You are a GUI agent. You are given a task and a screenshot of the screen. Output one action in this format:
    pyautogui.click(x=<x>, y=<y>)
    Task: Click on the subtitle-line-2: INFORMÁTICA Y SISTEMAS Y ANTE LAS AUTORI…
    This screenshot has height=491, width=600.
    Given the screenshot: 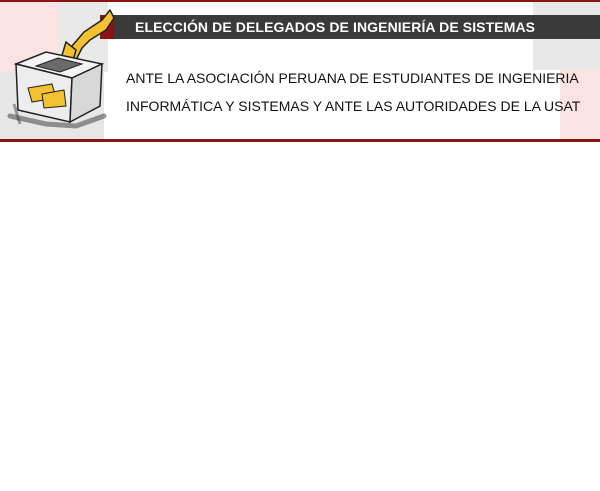 What is the action you would take?
    pyautogui.click(x=353, y=106)
    